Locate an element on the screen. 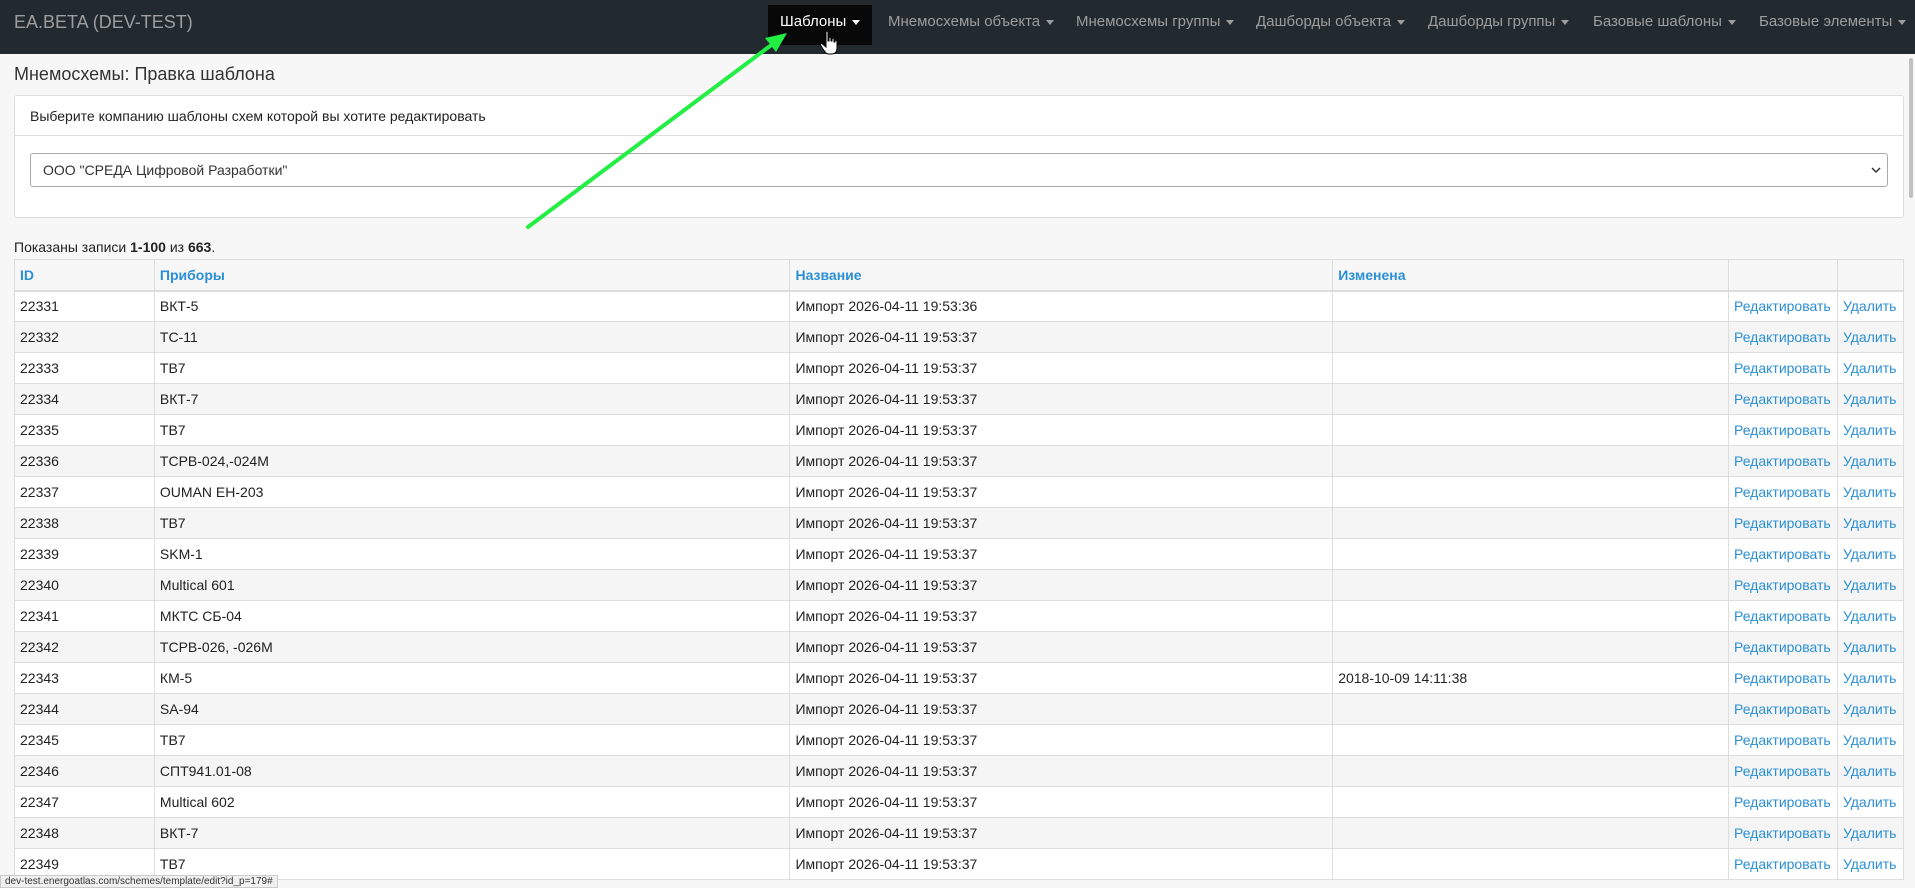  device-cell: СПТ941.01-08 is located at coordinates (472, 771).